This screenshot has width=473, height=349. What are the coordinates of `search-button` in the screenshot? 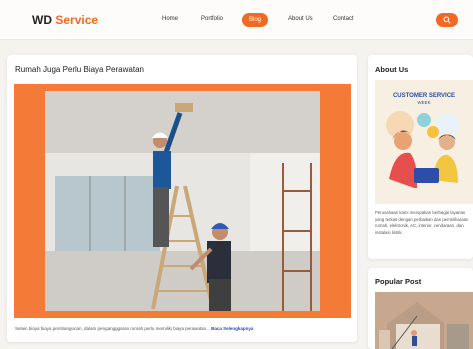 It's located at (447, 20).